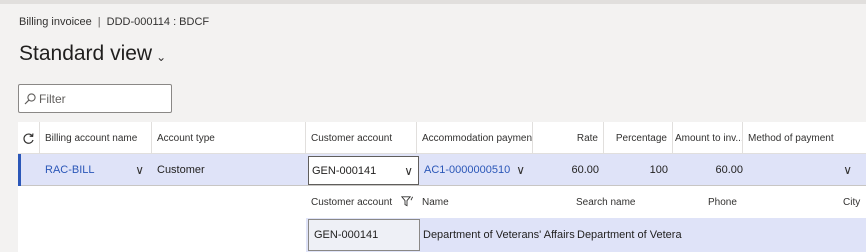 Image resolution: width=866 pixels, height=252 pixels. What do you see at coordinates (605, 202) in the screenshot?
I see `lookup-column-search-name: Search name` at bounding box center [605, 202].